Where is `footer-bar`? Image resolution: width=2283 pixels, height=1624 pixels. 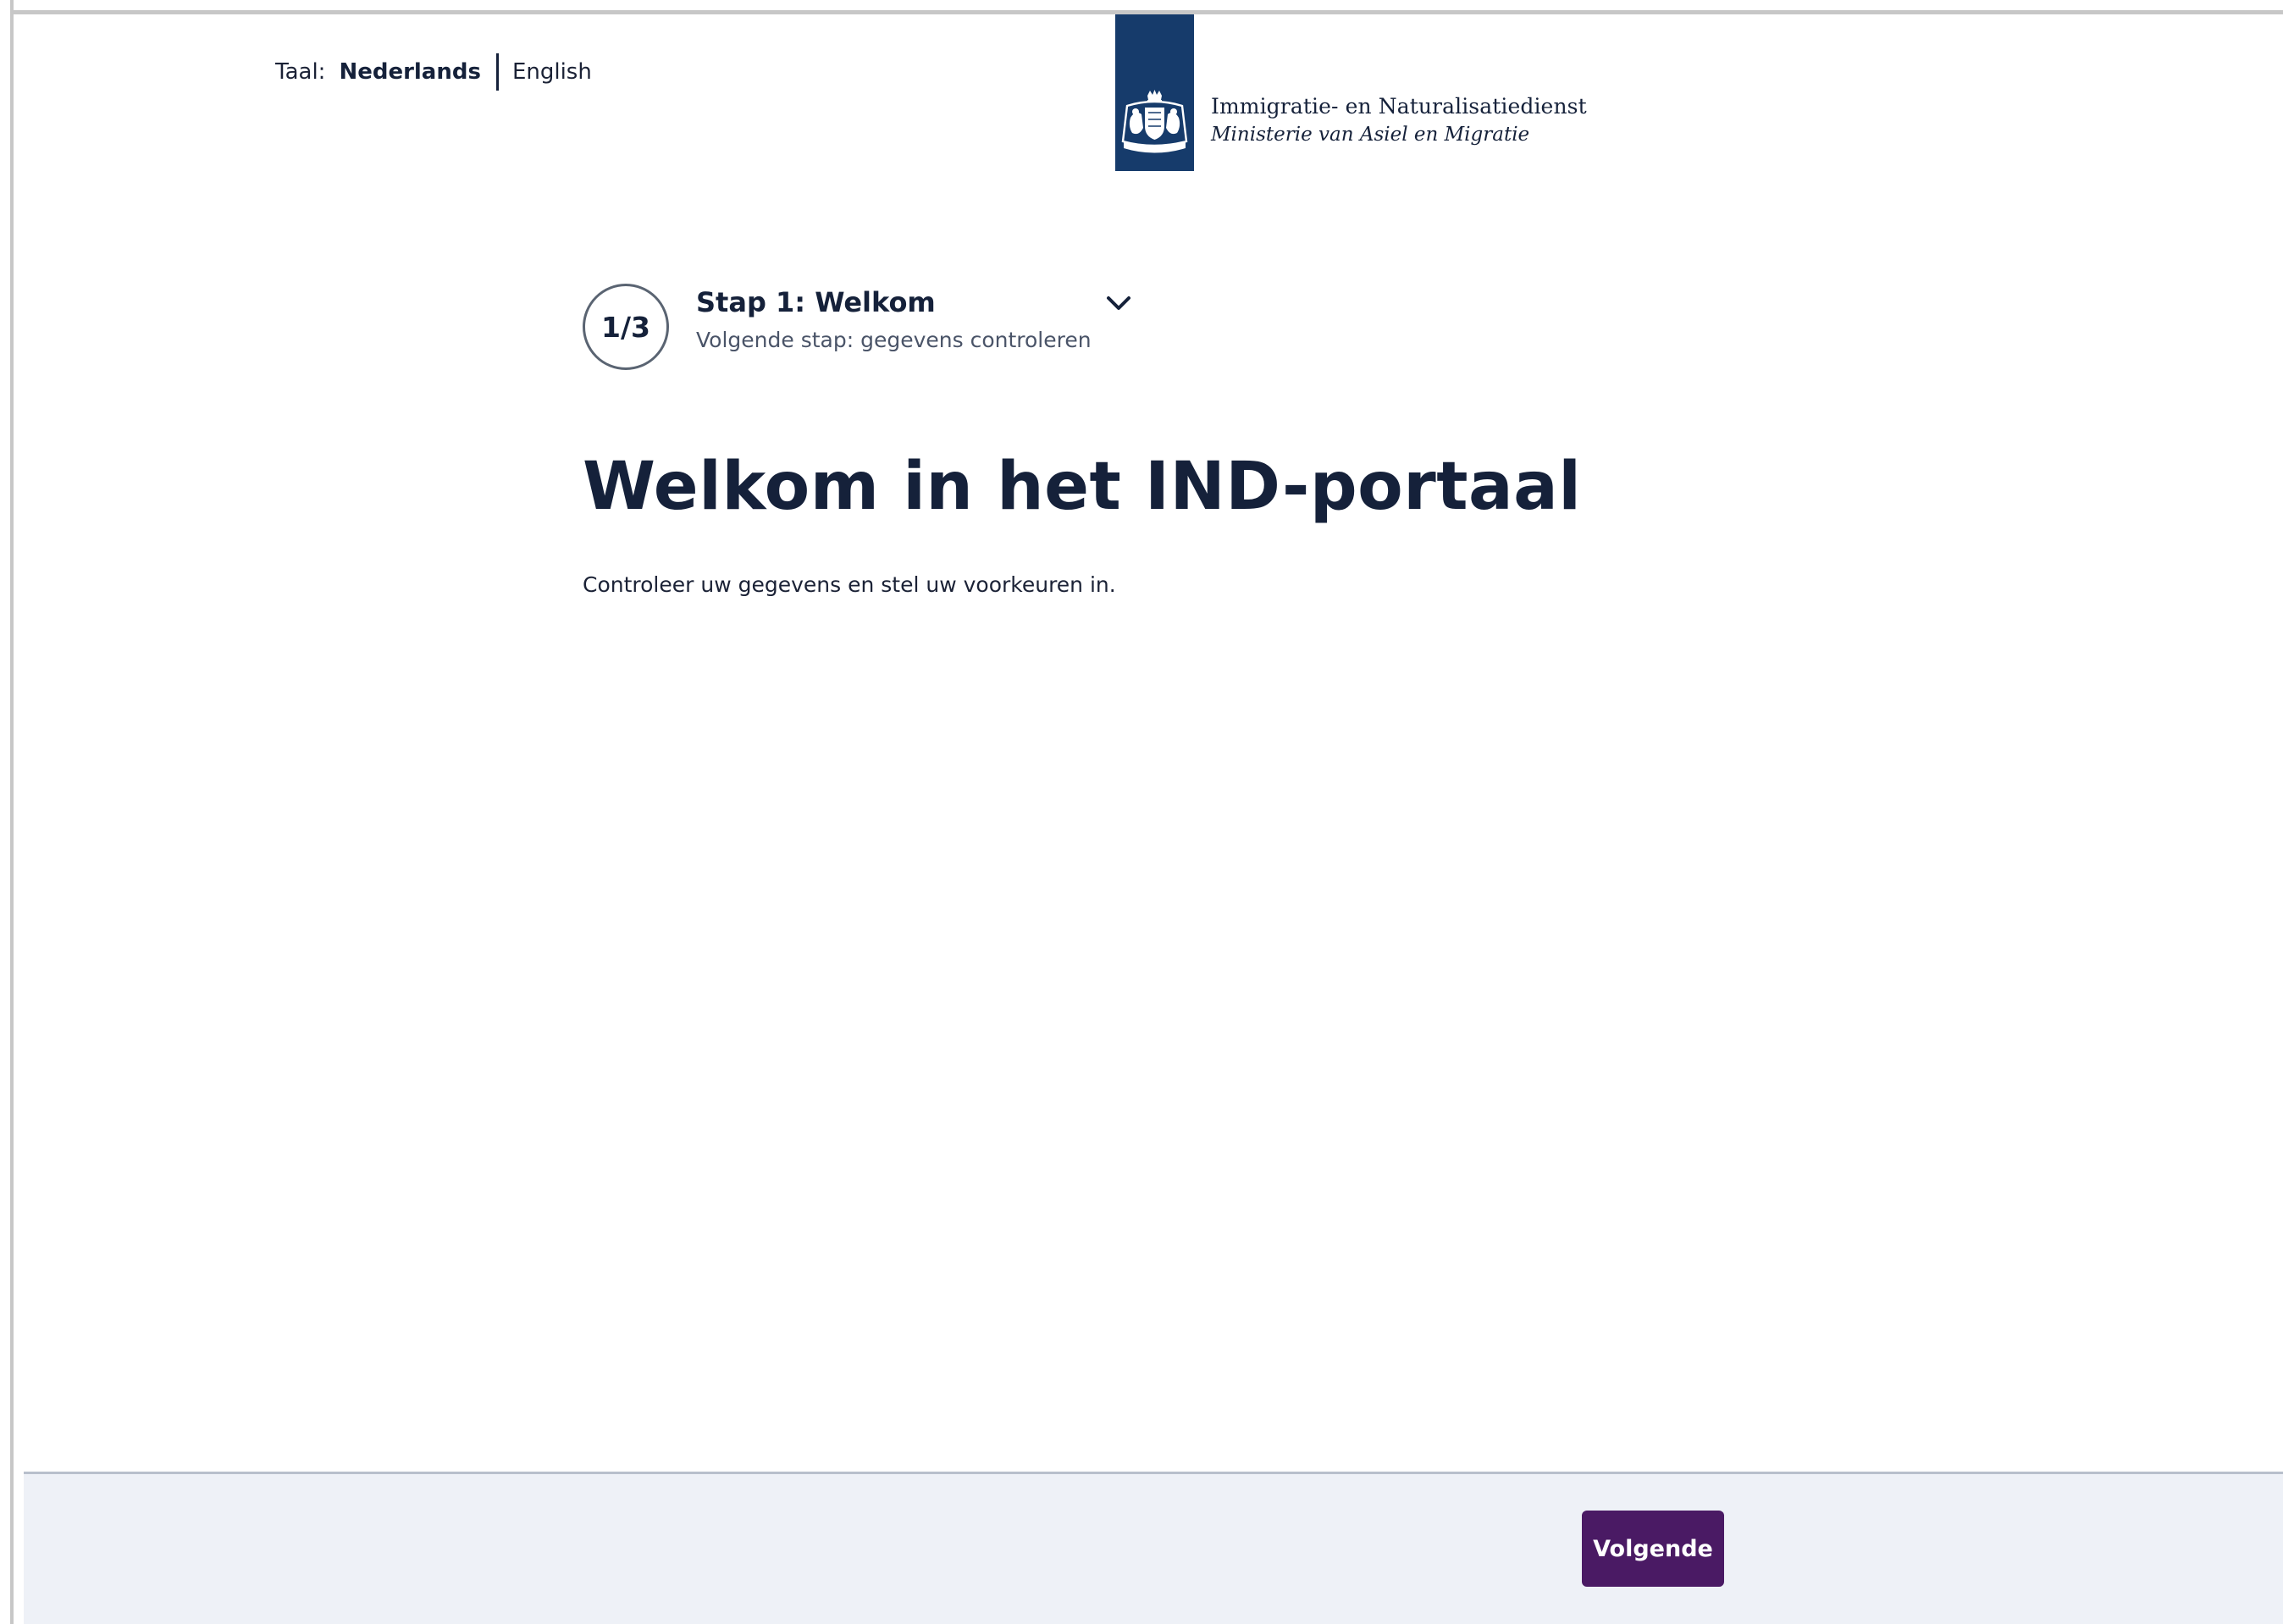 footer-bar is located at coordinates (1153, 1548).